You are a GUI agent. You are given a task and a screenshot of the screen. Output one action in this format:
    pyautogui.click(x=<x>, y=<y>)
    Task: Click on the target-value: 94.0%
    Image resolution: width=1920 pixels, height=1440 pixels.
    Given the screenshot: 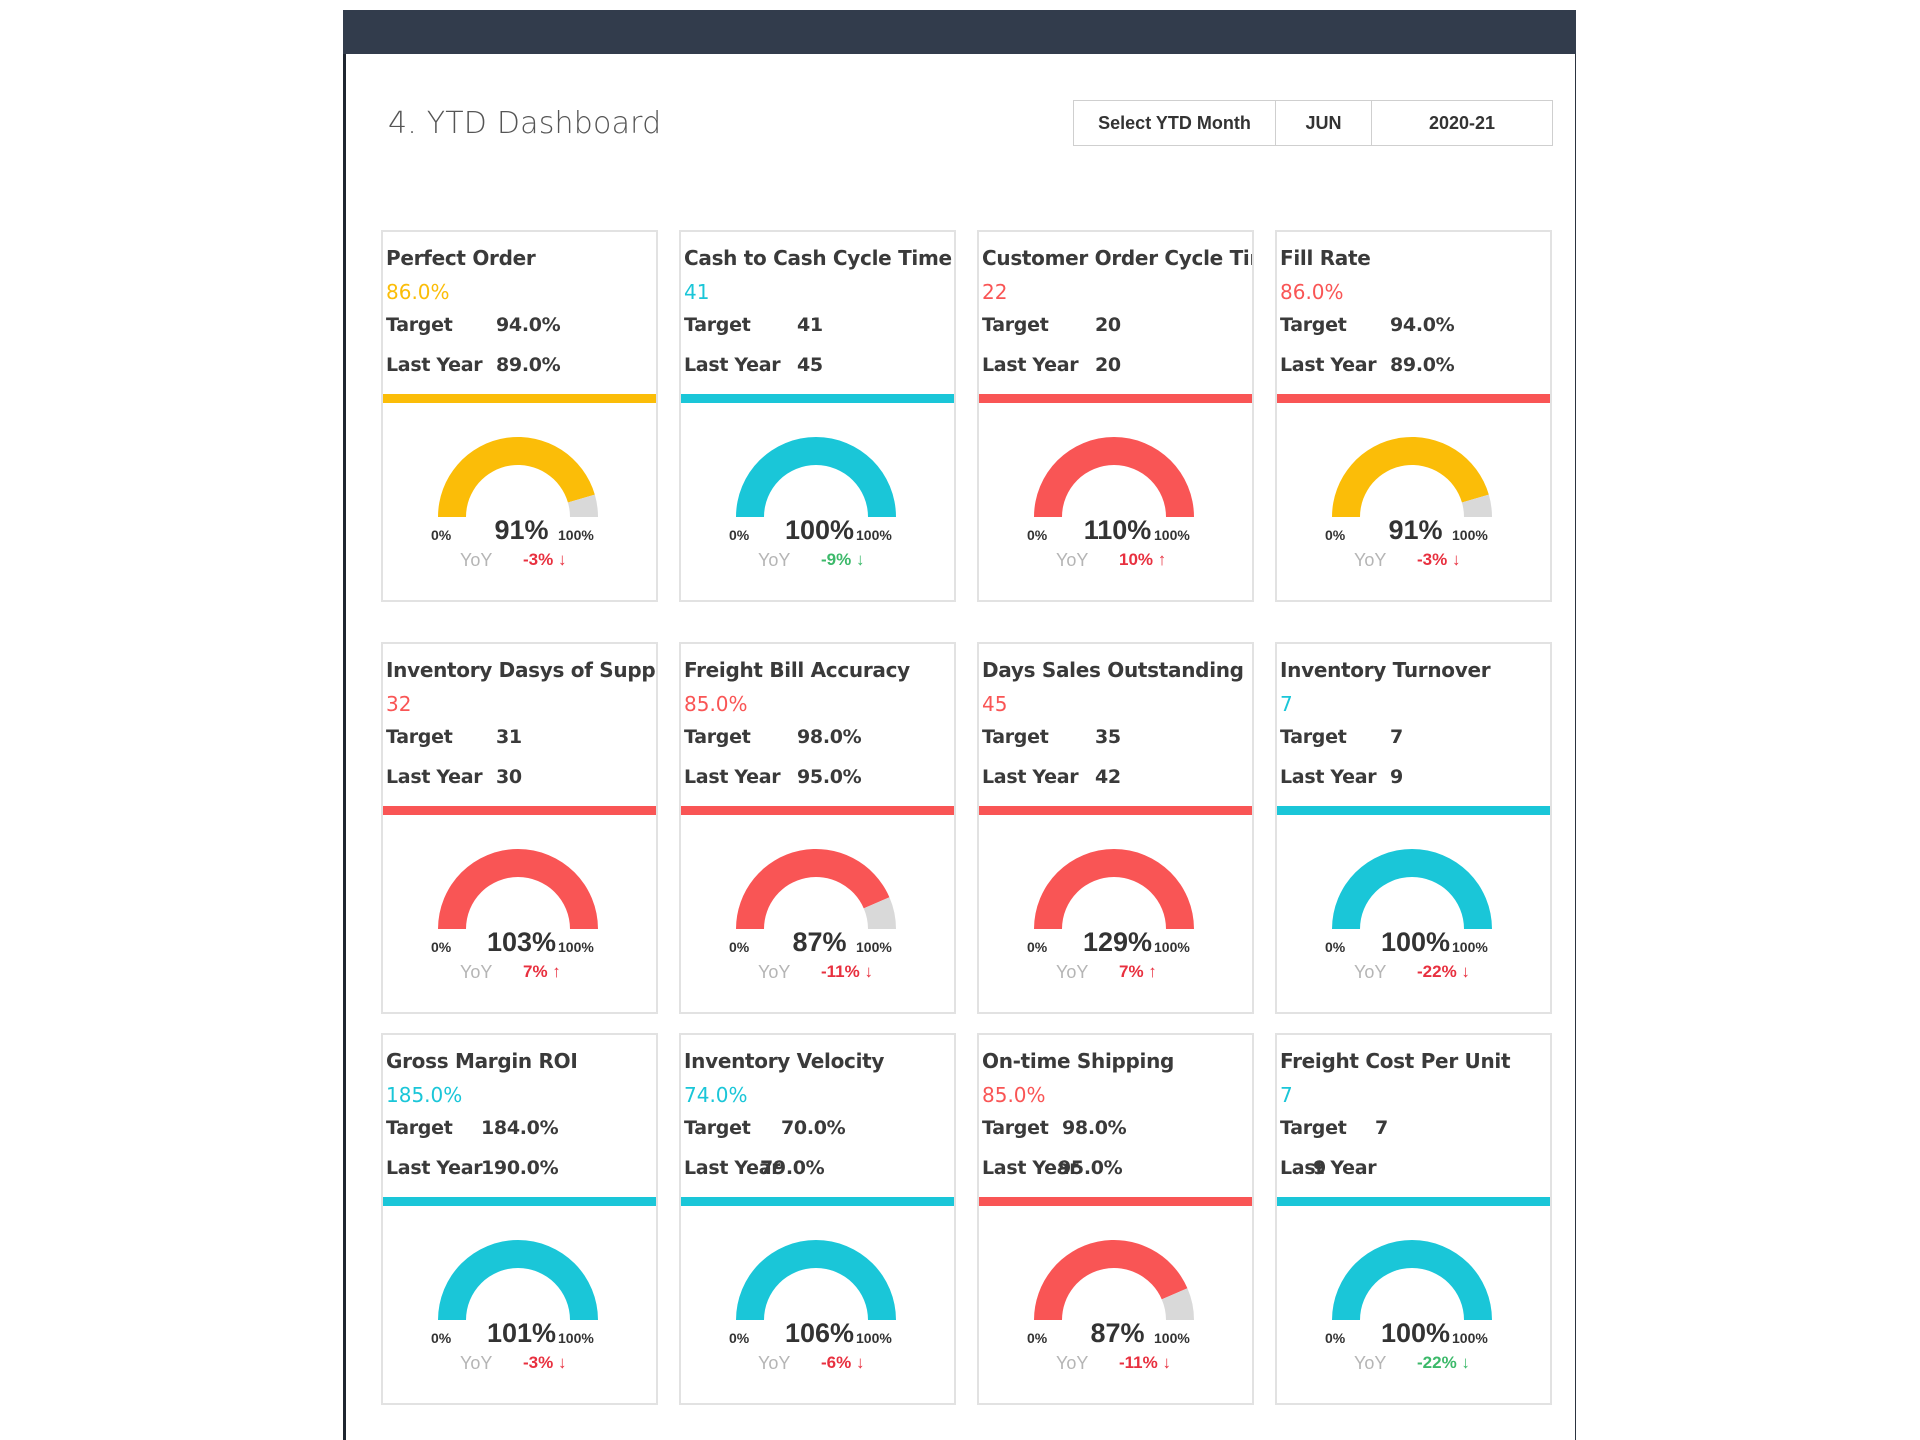 What is the action you would take?
    pyautogui.click(x=1422, y=325)
    